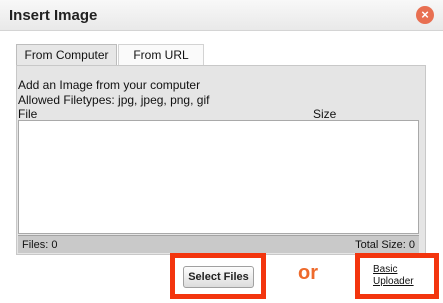  What do you see at coordinates (325, 114) in the screenshot?
I see `column-header-size: Size` at bounding box center [325, 114].